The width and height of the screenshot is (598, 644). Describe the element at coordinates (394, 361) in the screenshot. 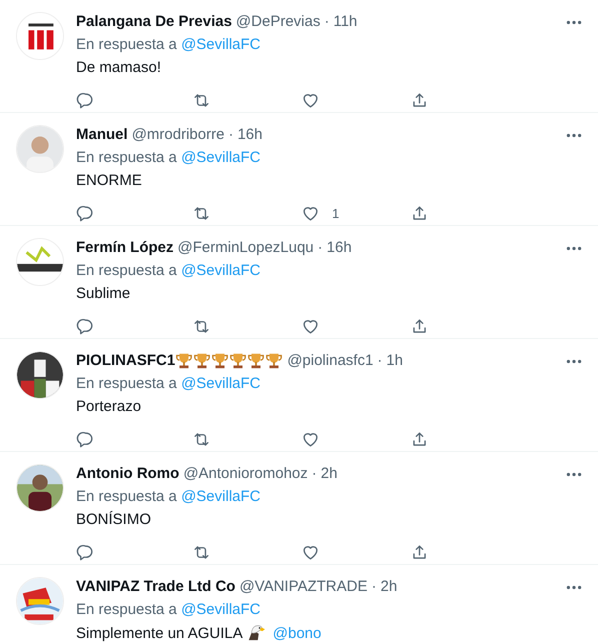

I see `timestamp: 1h` at that location.